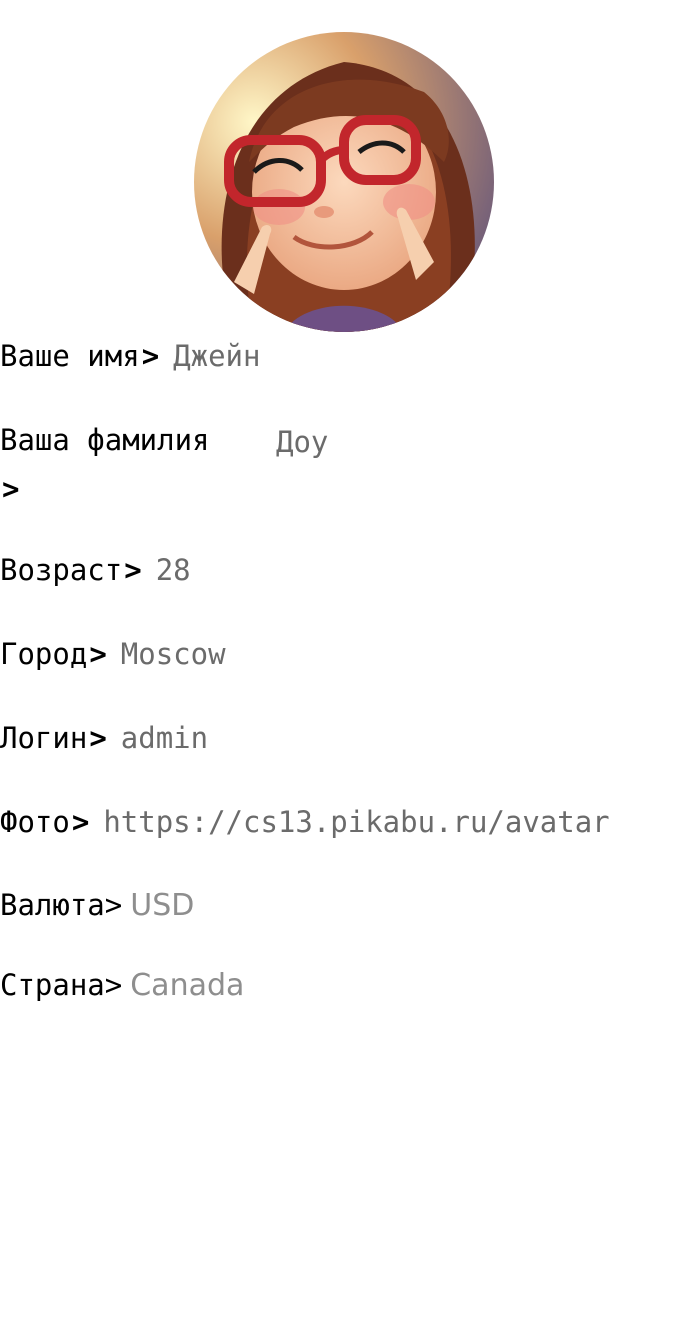 This screenshot has width=686, height=1334. I want to click on field-photo: Фото> https://cs13.pikabu.ru/avatar, so click(305, 822).